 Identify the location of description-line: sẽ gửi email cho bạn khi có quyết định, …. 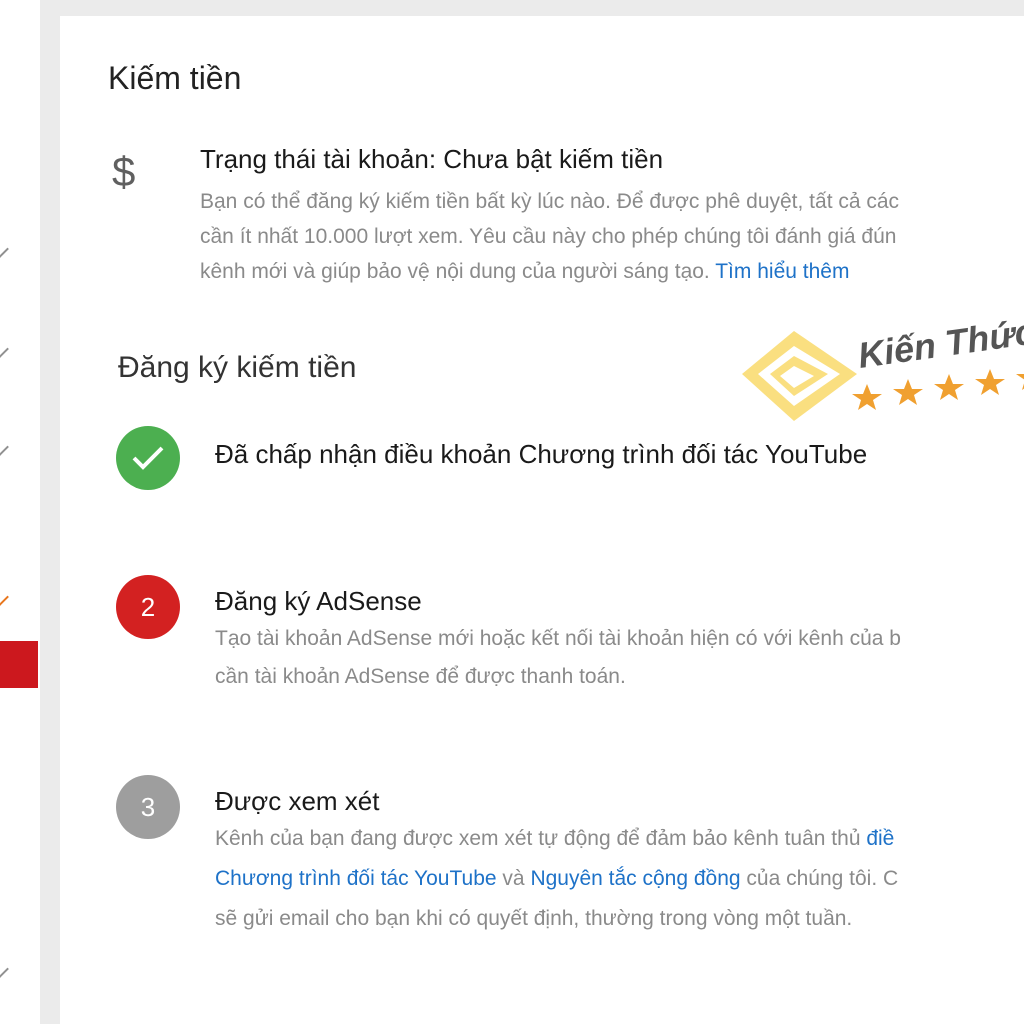
(534, 918).